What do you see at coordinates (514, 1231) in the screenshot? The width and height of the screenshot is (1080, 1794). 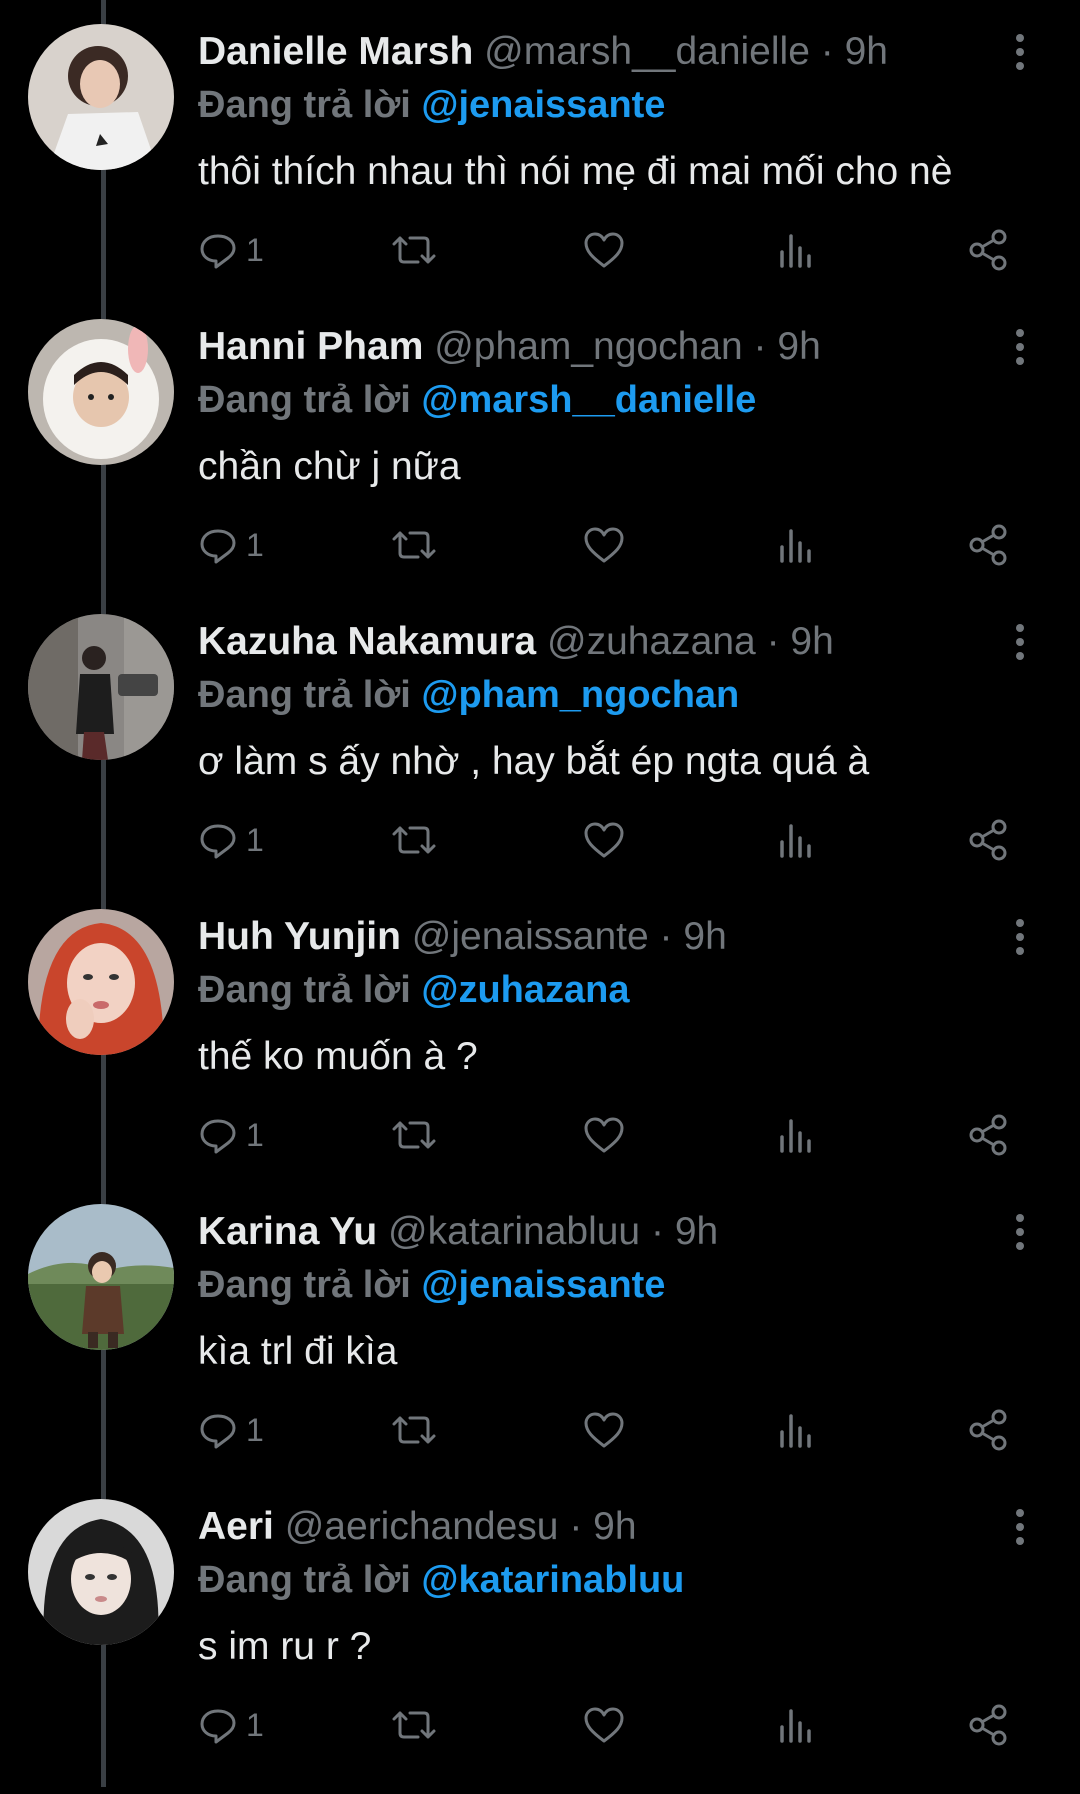 I see `user-handle: @katarinabluu` at bounding box center [514, 1231].